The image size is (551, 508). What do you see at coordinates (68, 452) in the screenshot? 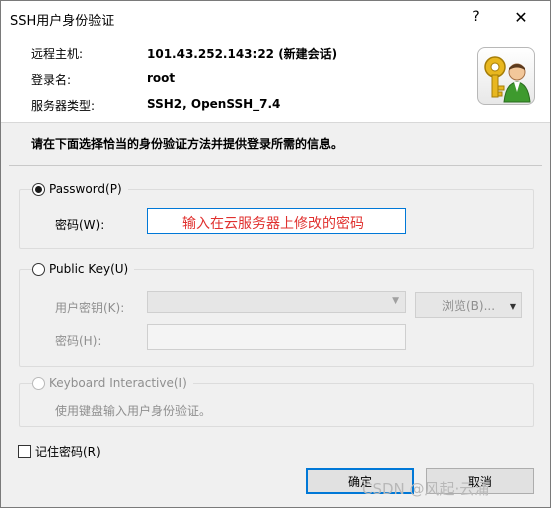
I see `remember-password-label: 记住密码(R)` at bounding box center [68, 452].